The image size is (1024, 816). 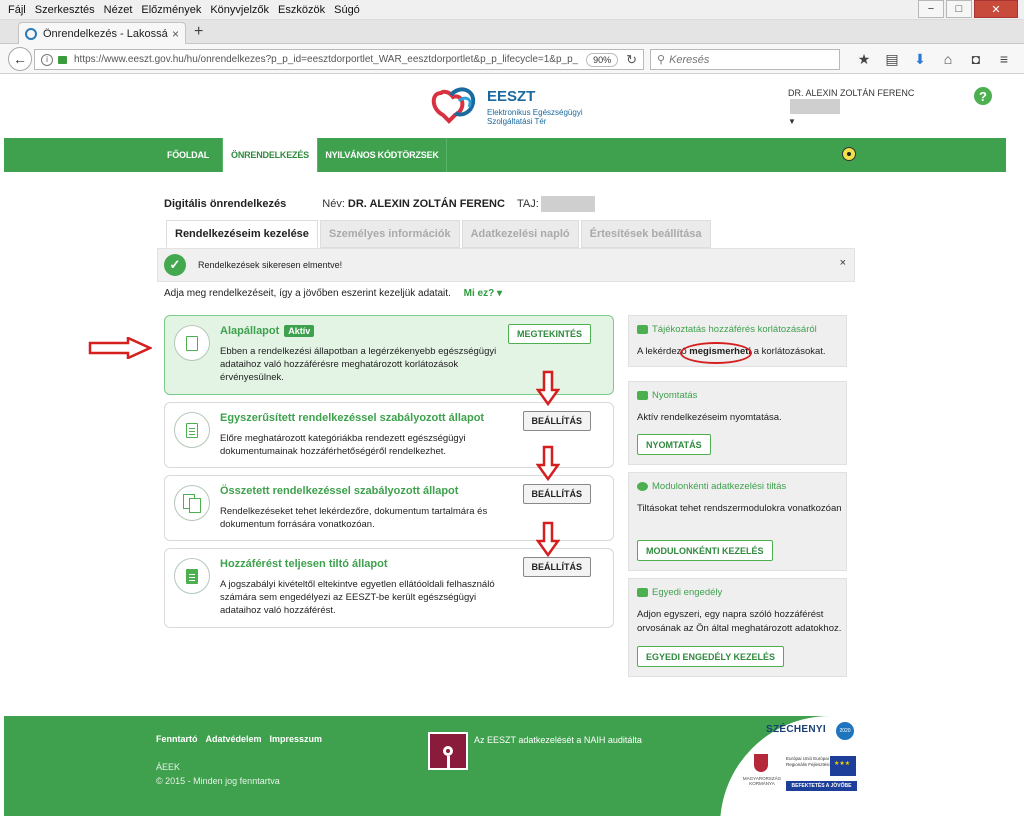 I want to click on radiation-icon, so click(x=849, y=154).